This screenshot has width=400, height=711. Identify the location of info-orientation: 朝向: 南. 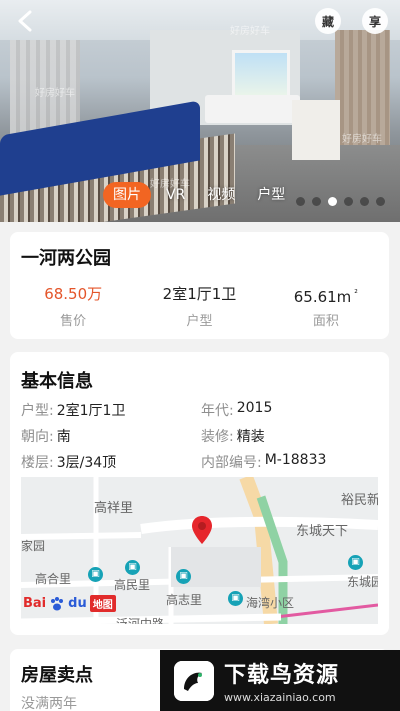
(111, 436).